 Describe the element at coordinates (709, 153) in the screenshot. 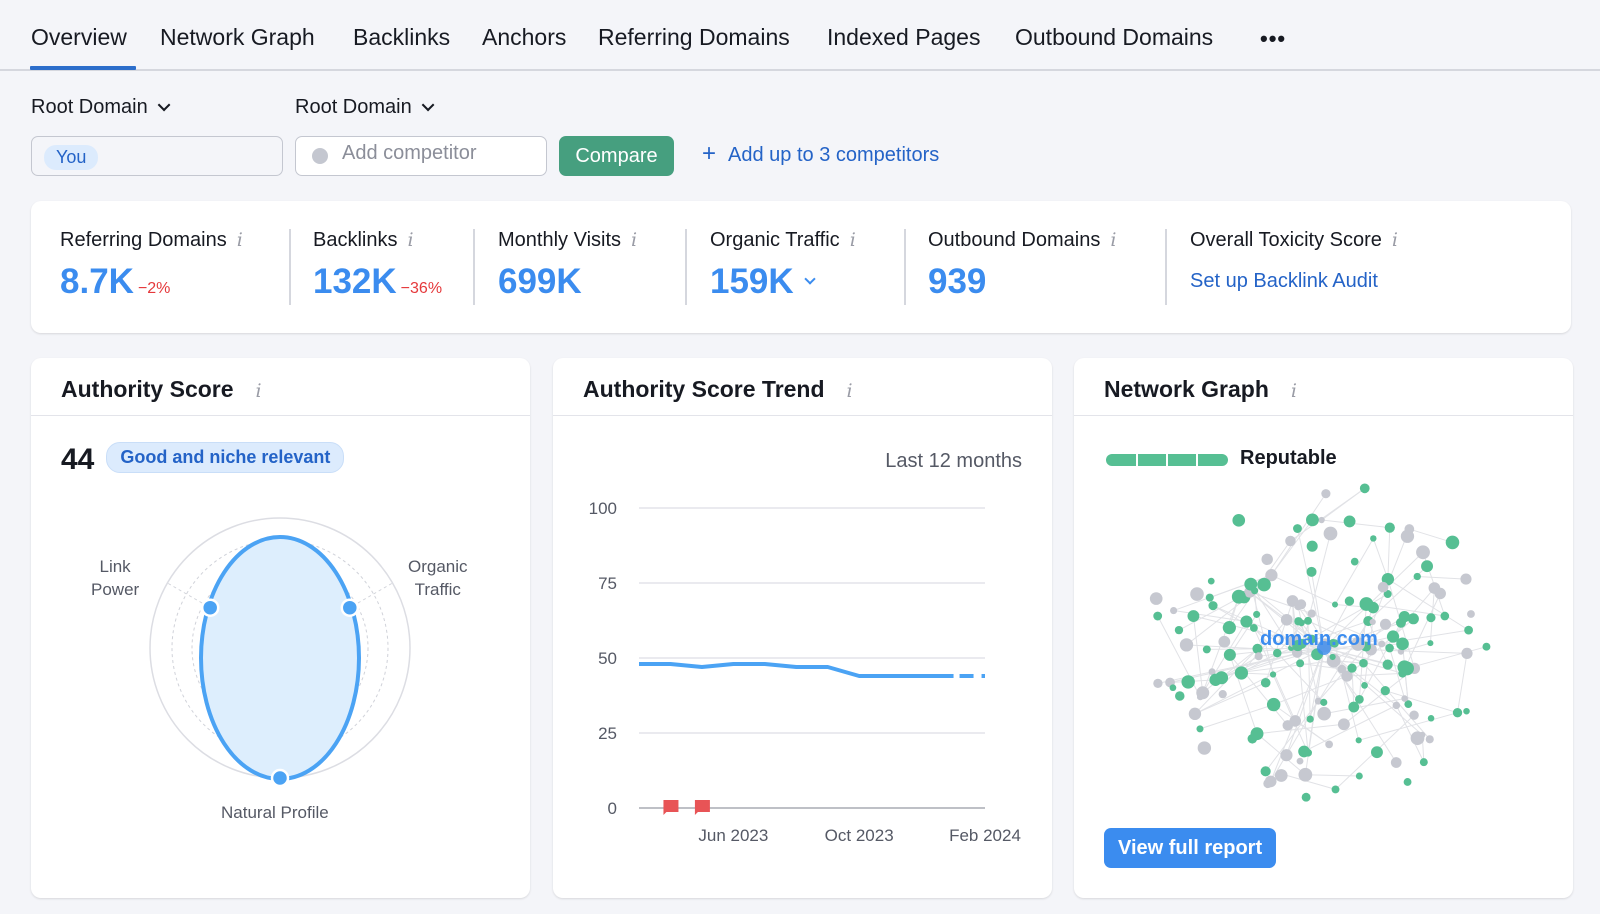

I see `plus-icon: +` at that location.